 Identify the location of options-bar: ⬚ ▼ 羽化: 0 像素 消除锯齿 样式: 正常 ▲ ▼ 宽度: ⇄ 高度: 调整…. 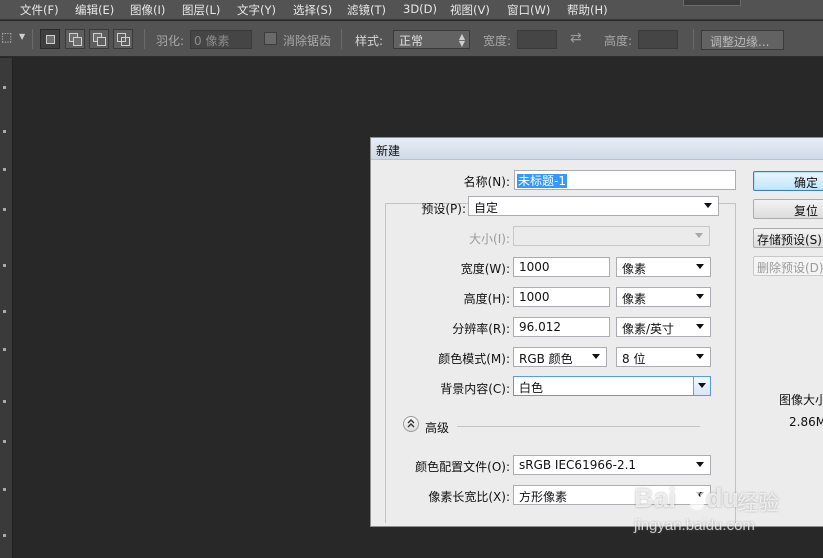
(411, 39).